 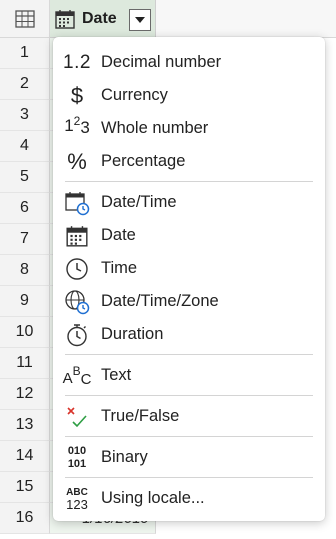 I want to click on row-number: 9, so click(x=25, y=301).